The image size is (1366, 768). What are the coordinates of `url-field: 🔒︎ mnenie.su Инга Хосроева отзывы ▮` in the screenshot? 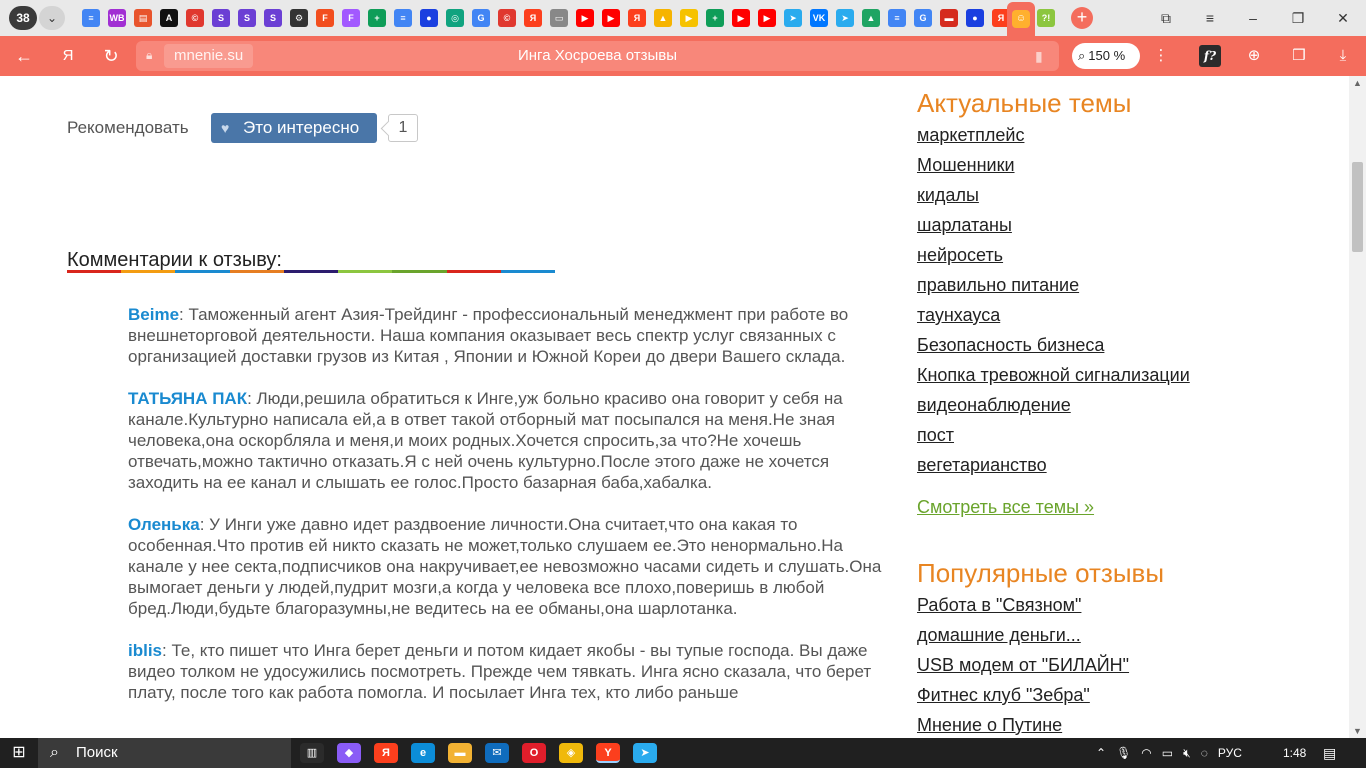 It's located at (597, 56).